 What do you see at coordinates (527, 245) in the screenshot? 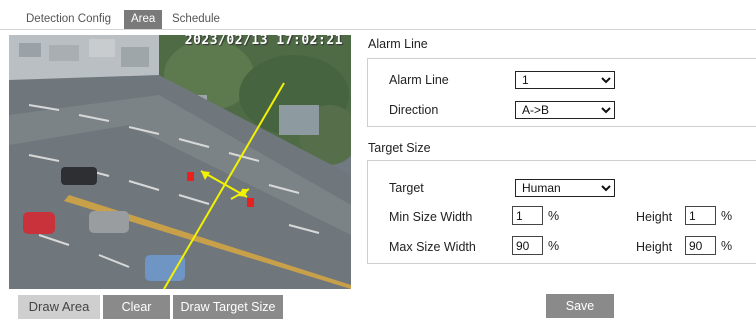
I see `max-size-width-input` at bounding box center [527, 245].